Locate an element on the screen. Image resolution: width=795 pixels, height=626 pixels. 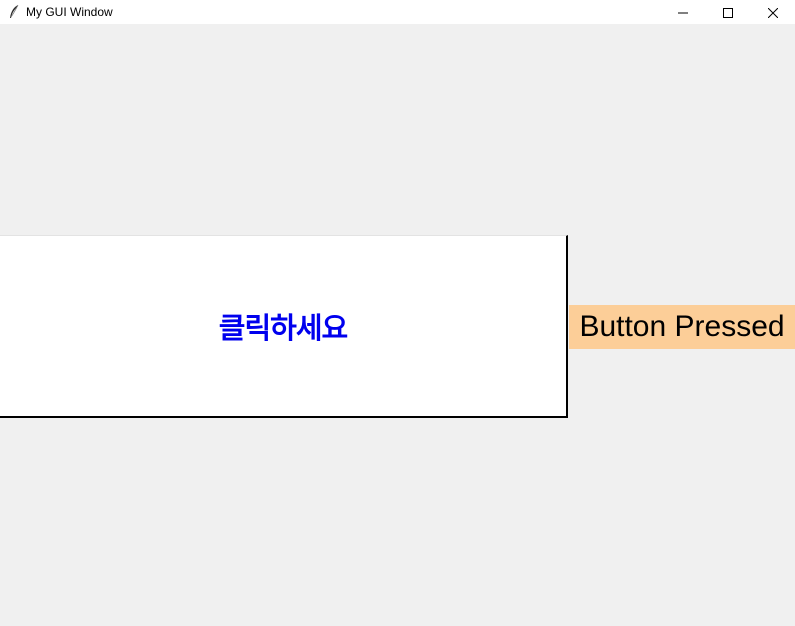
close-button is located at coordinates (772, 12).